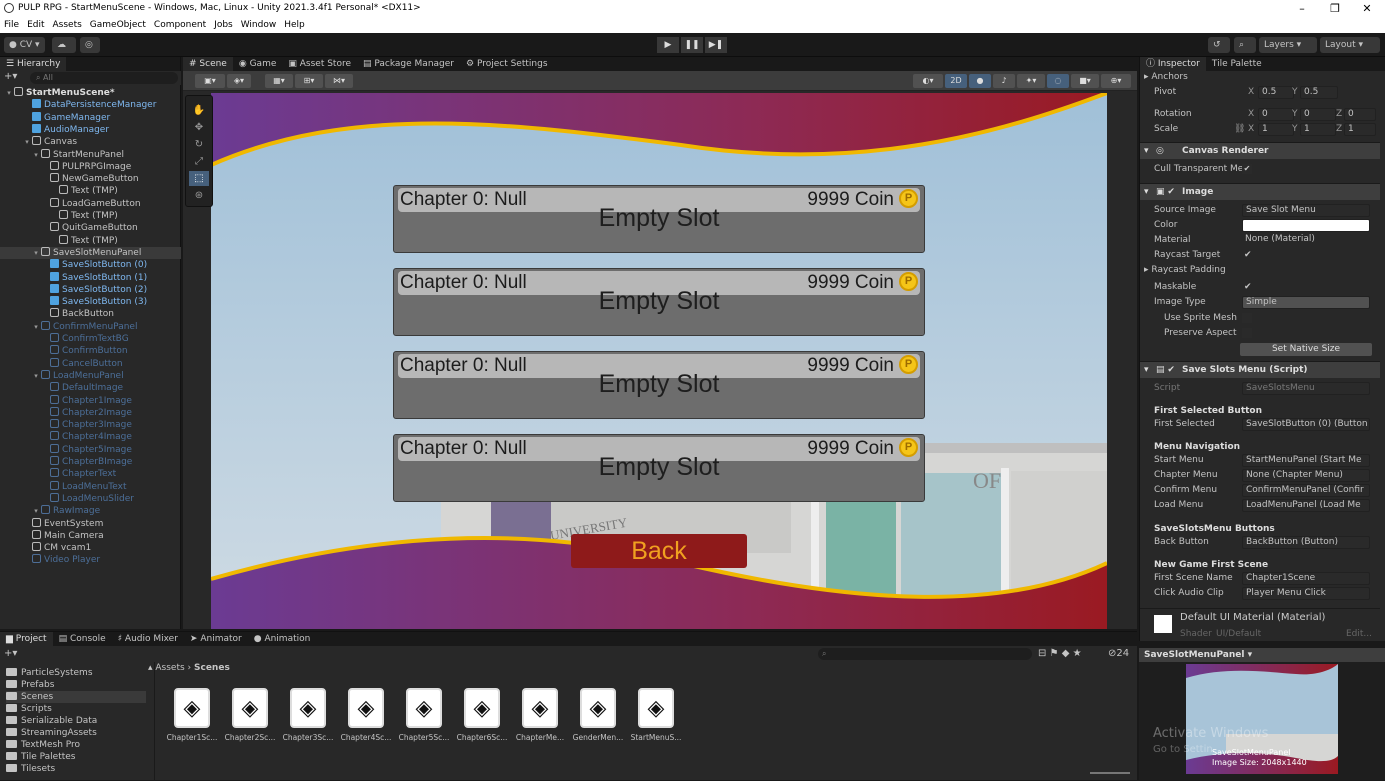  What do you see at coordinates (90, 388) in the screenshot?
I see `hierarchy-item: DefaultImage` at bounding box center [90, 388].